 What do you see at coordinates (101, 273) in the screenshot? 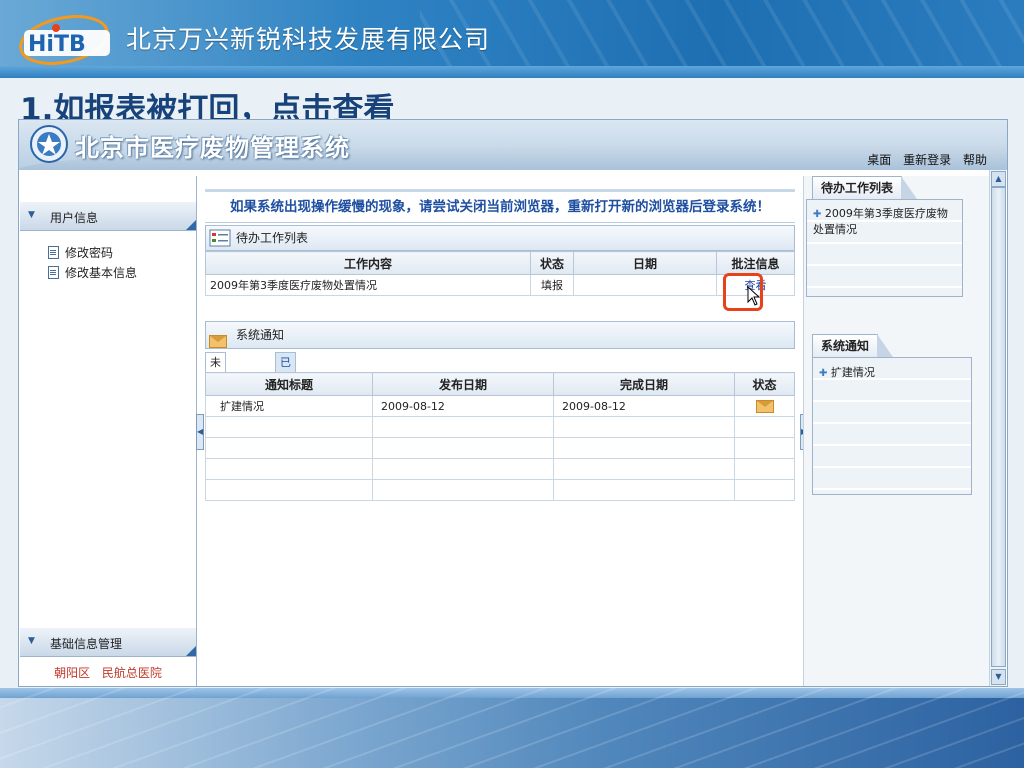
I see `sidebar-item-label: 修改基本信息` at bounding box center [101, 273].